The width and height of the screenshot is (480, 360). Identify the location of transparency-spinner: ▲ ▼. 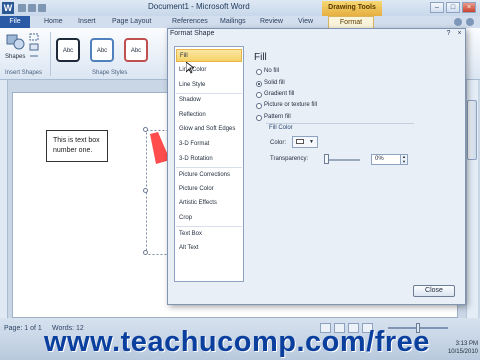
(404, 159).